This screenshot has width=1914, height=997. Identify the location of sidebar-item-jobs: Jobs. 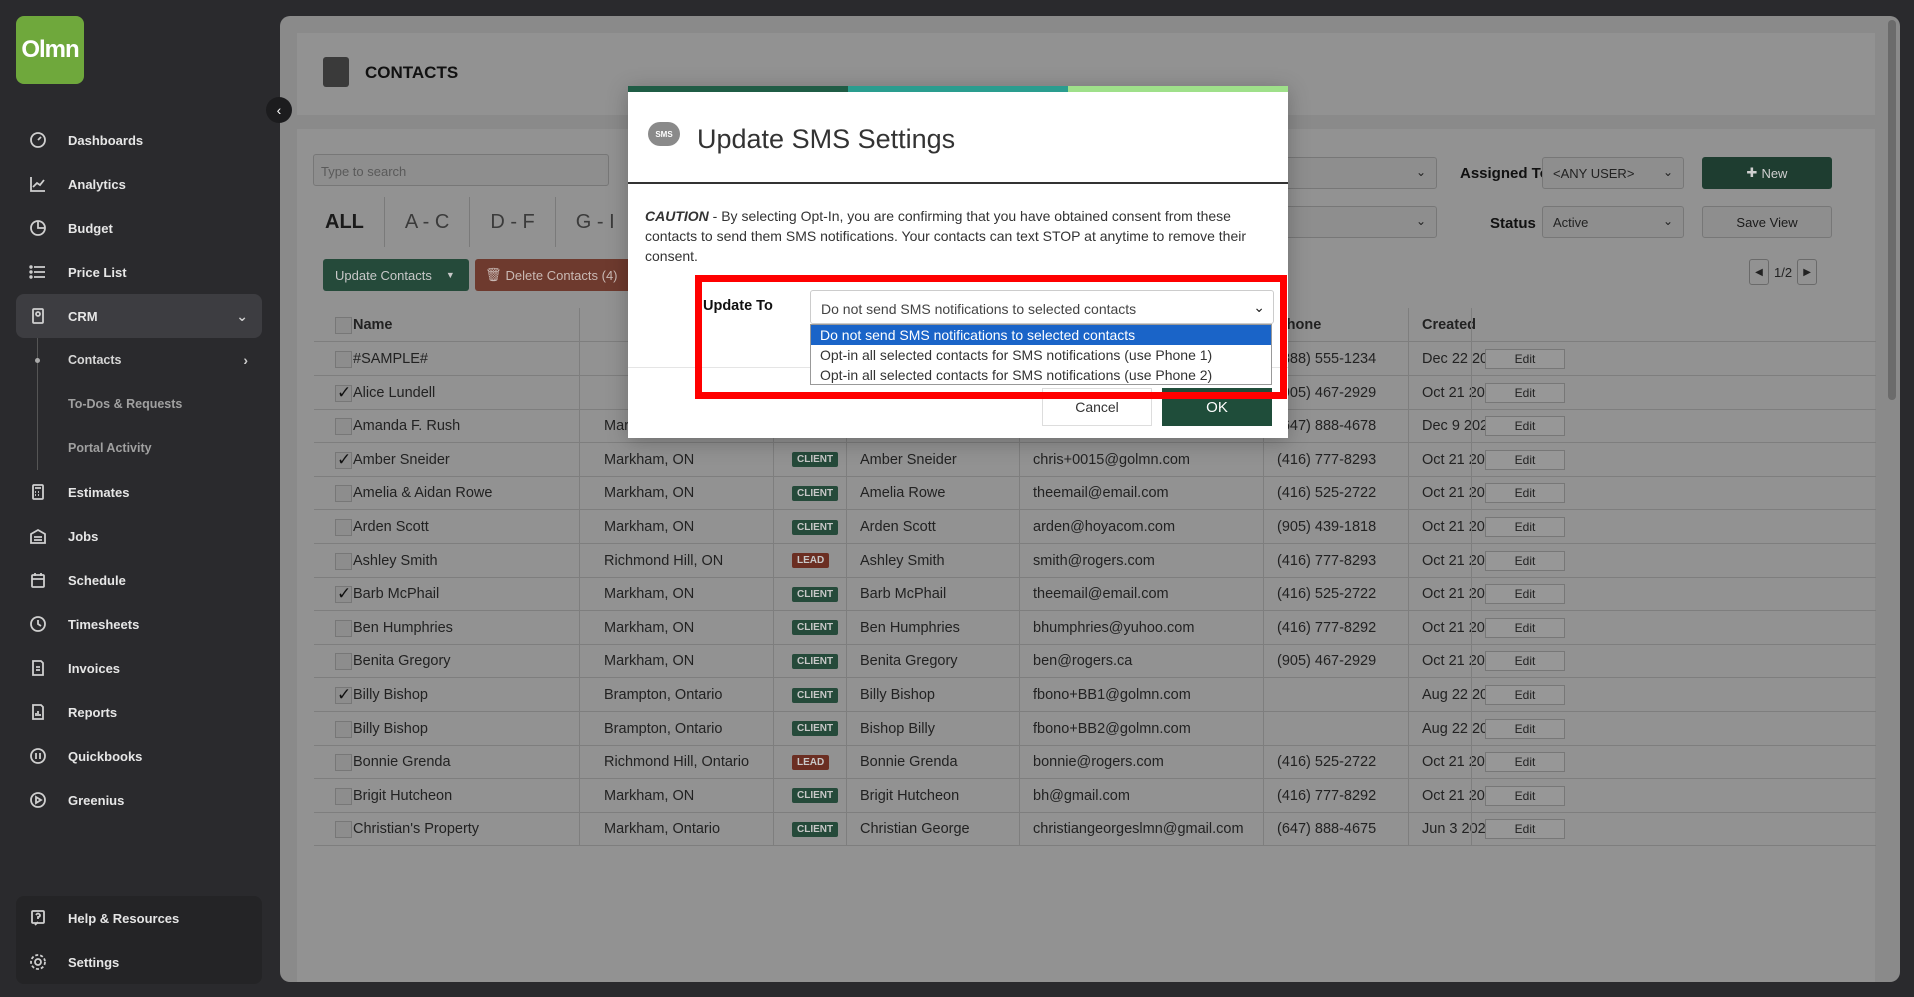
(139, 536).